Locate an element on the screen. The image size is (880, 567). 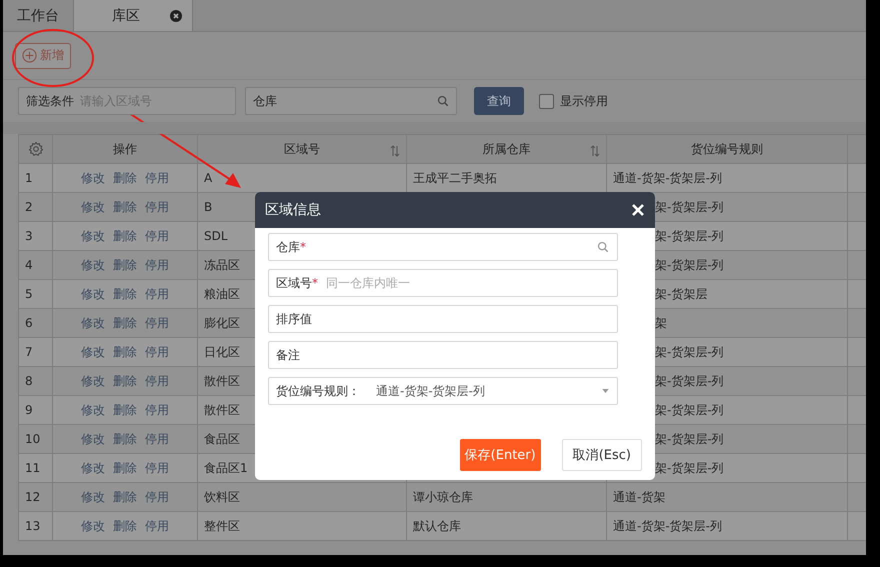
row-number: 9 is located at coordinates (29, 410).